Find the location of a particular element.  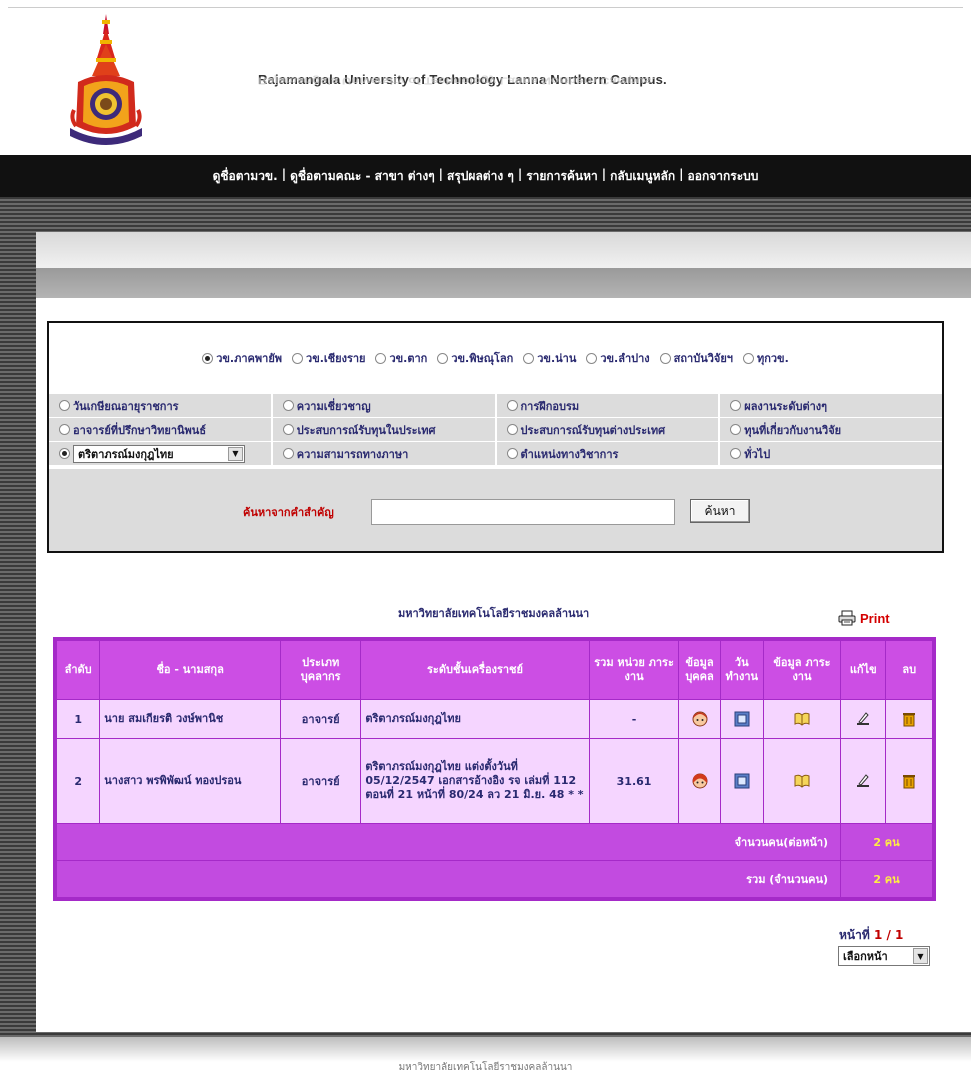

column-header-edit: แก้ไข is located at coordinates (863, 670).